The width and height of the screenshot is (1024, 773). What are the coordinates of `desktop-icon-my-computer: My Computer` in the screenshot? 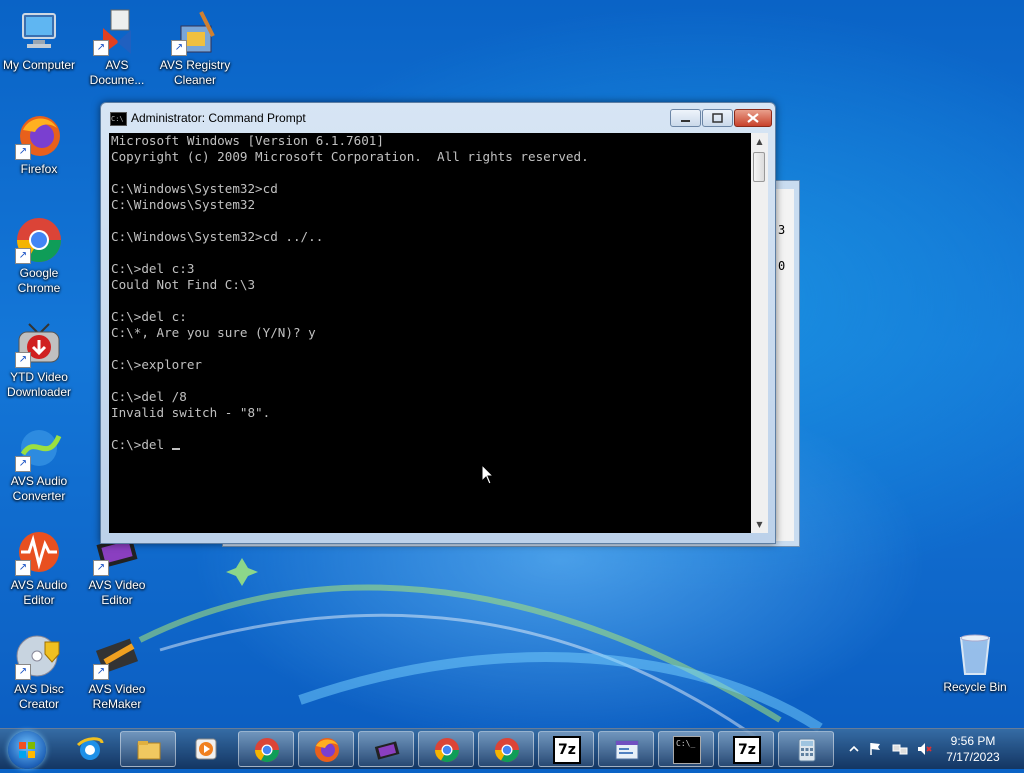 It's located at (39, 40).